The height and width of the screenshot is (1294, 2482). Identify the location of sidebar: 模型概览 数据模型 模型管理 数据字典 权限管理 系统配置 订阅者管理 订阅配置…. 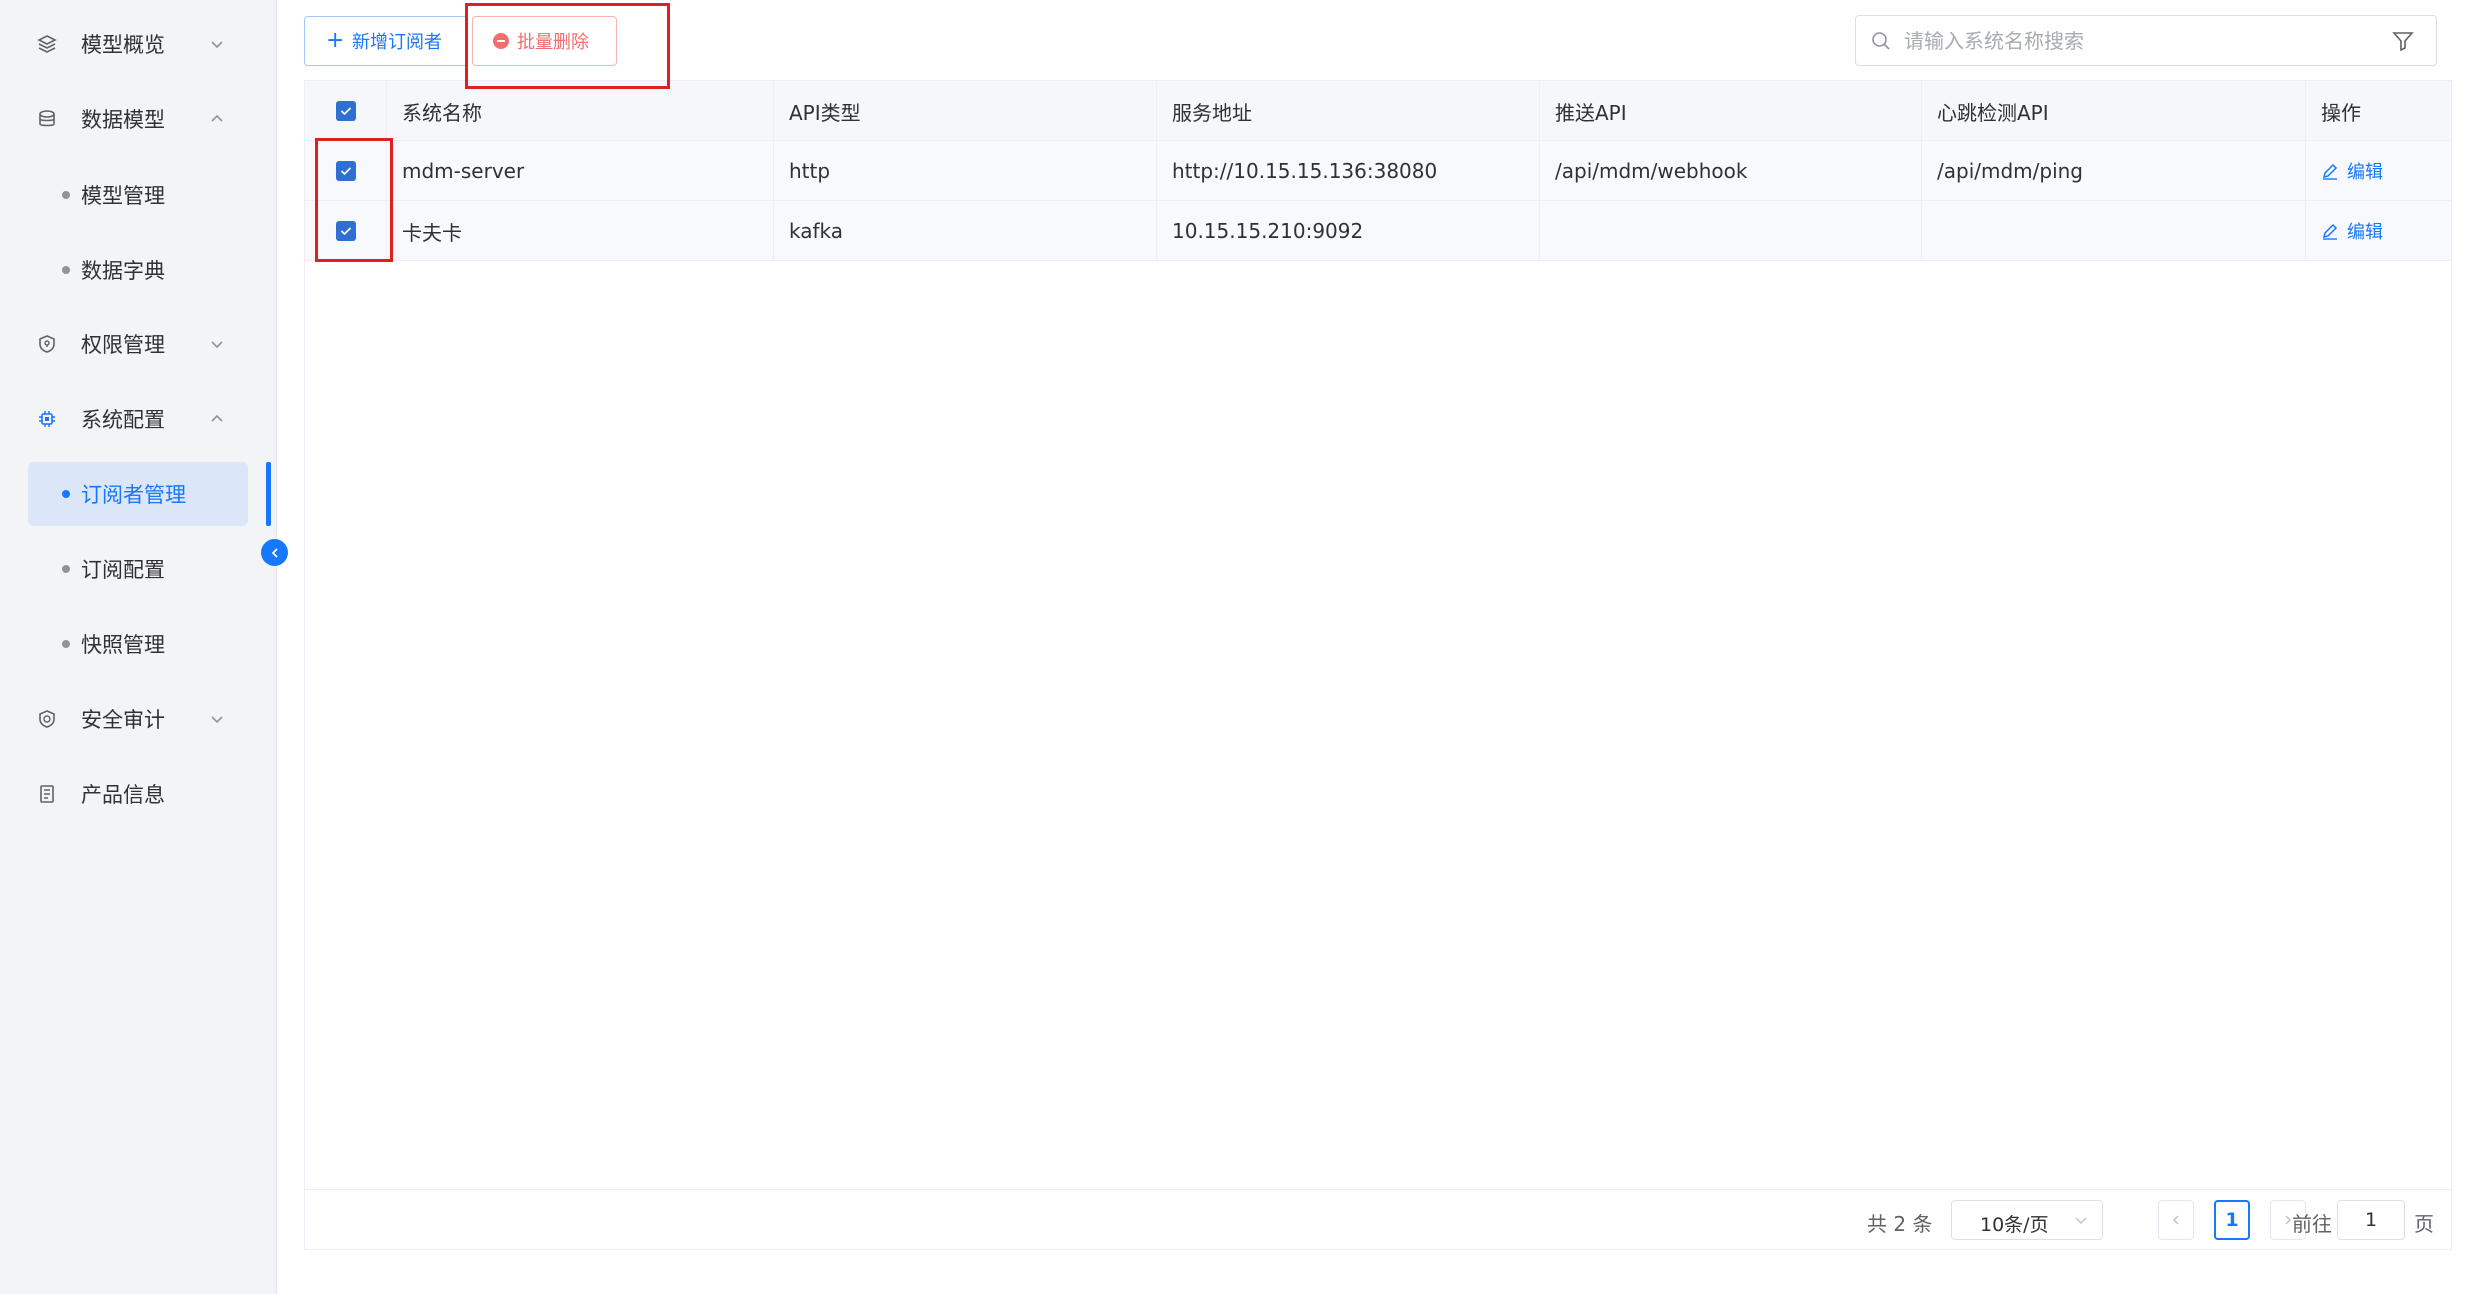
(136, 647).